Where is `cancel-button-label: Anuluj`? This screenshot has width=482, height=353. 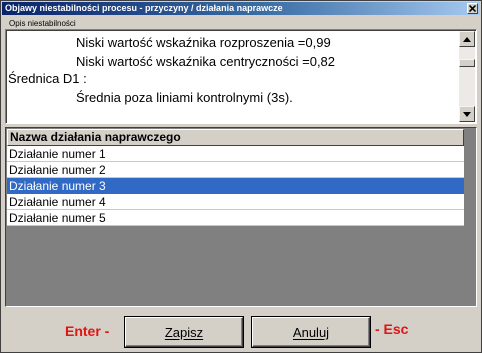 cancel-button-label: Anuluj is located at coordinates (311, 332).